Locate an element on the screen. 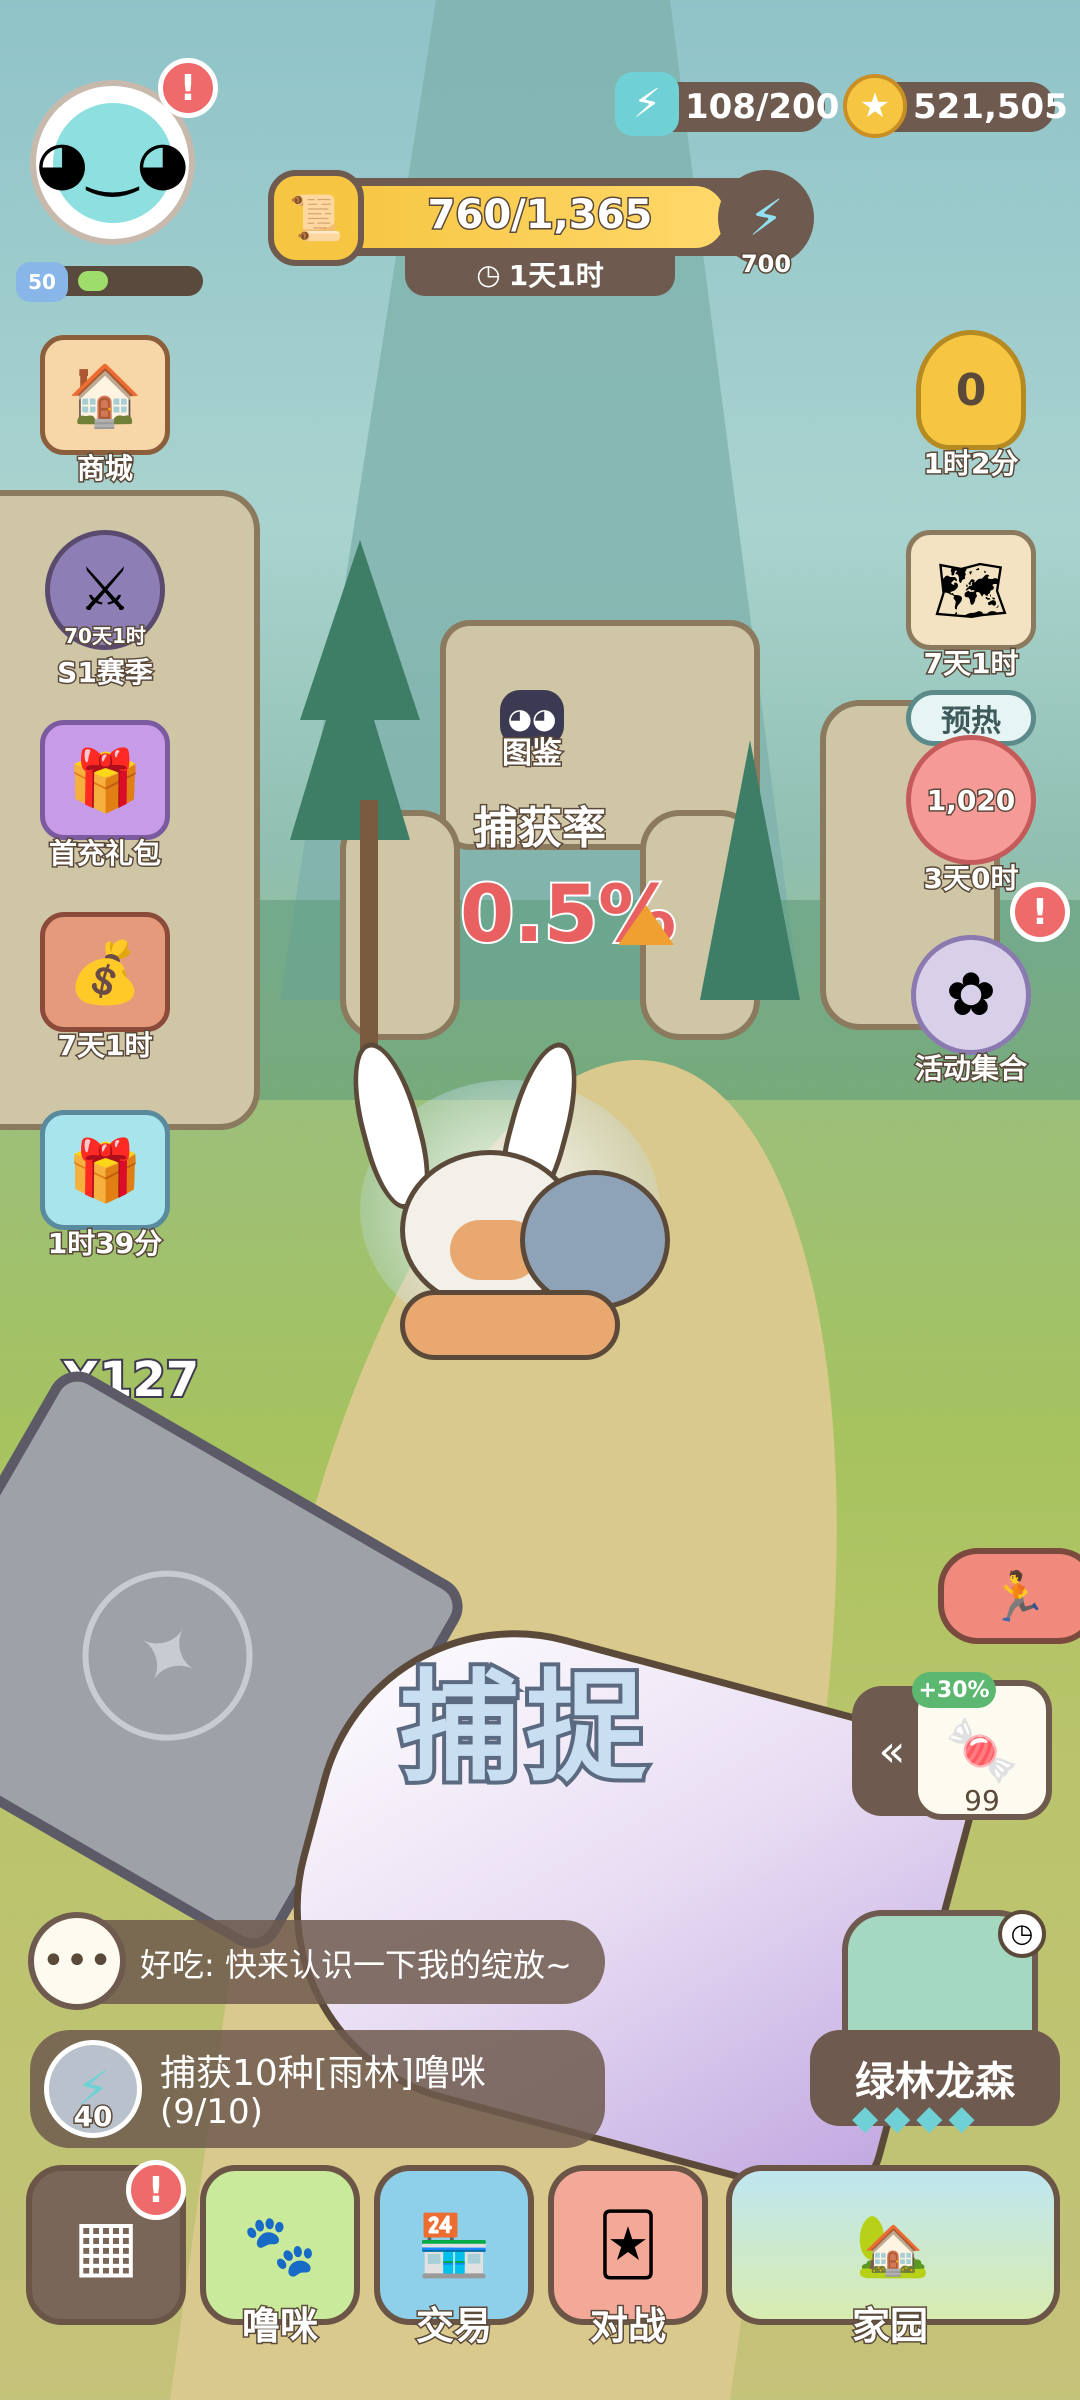  area-timer-icon: ◷ is located at coordinates (1022, 1934).